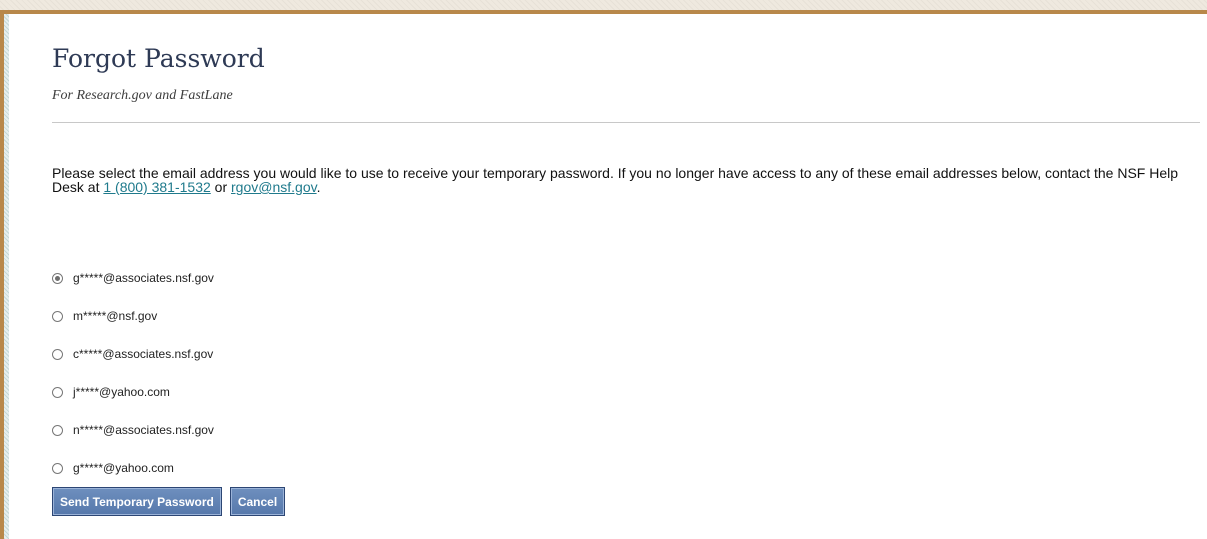 The image size is (1207, 539). I want to click on email-option: g*****@associates.nsf.gov, so click(133, 278).